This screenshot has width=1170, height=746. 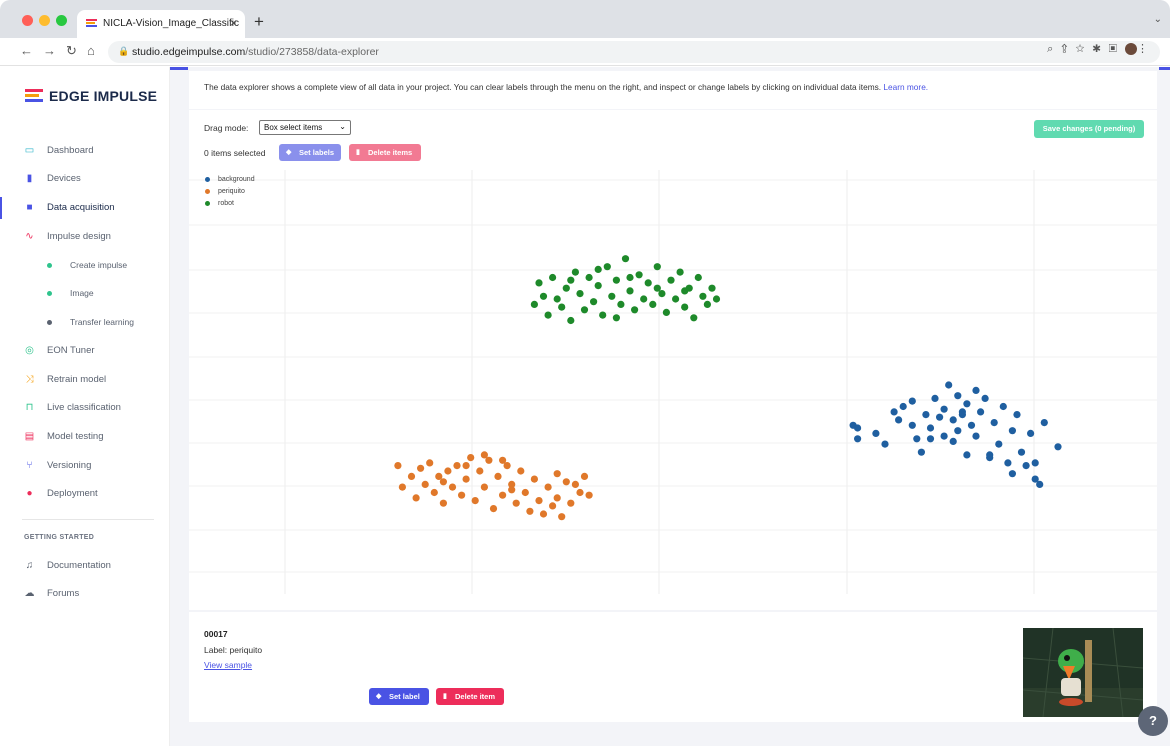 What do you see at coordinates (385, 152) in the screenshot?
I see `delete-items-button: ▮ Delete items` at bounding box center [385, 152].